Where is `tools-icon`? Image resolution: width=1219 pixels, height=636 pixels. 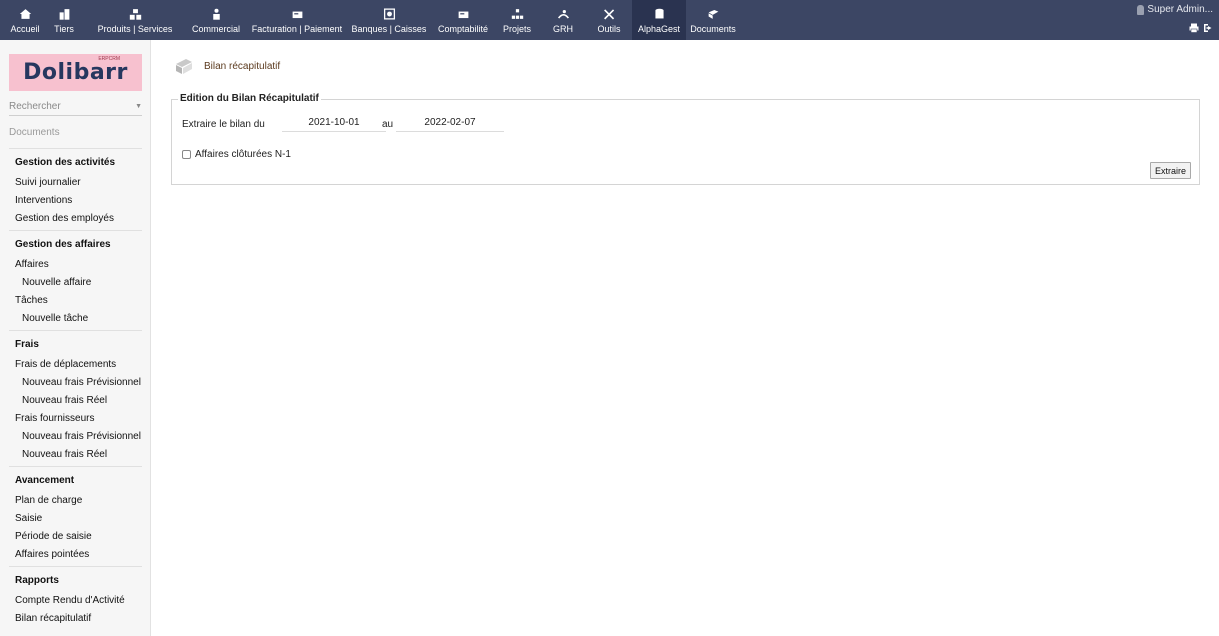
tools-icon is located at coordinates (609, 14).